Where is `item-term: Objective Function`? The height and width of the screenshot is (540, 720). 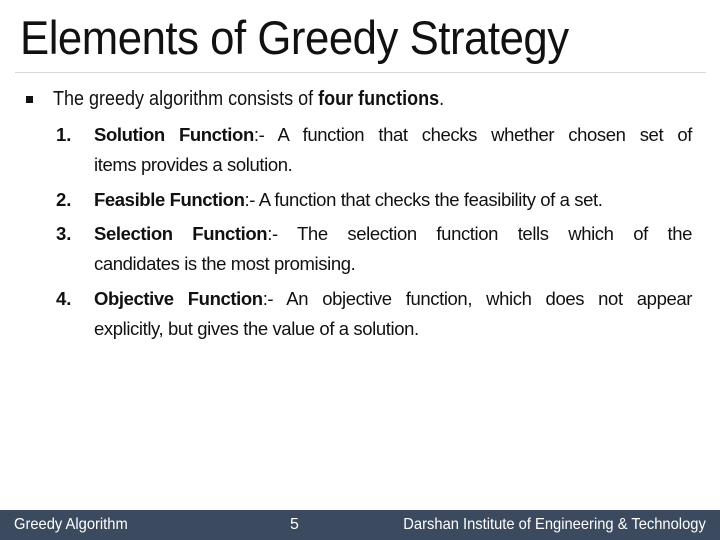 item-term: Objective Function is located at coordinates (178, 298).